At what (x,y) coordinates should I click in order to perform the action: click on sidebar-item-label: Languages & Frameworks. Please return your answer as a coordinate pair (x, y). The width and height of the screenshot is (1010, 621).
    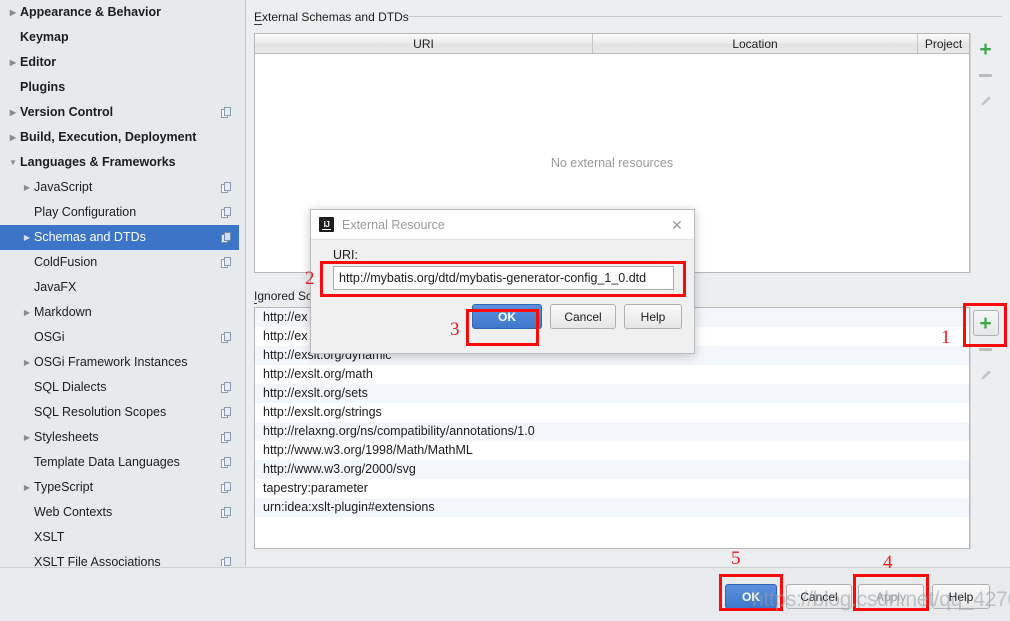
    Looking at the image, I should click on (98, 162).